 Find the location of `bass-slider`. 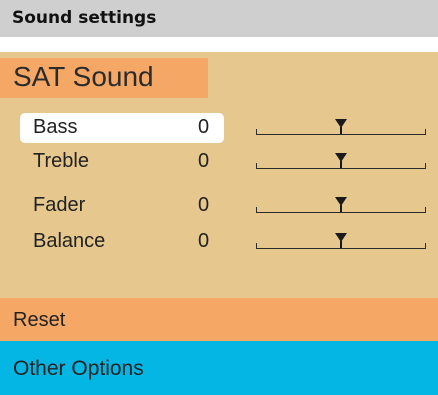

bass-slider is located at coordinates (341, 126).